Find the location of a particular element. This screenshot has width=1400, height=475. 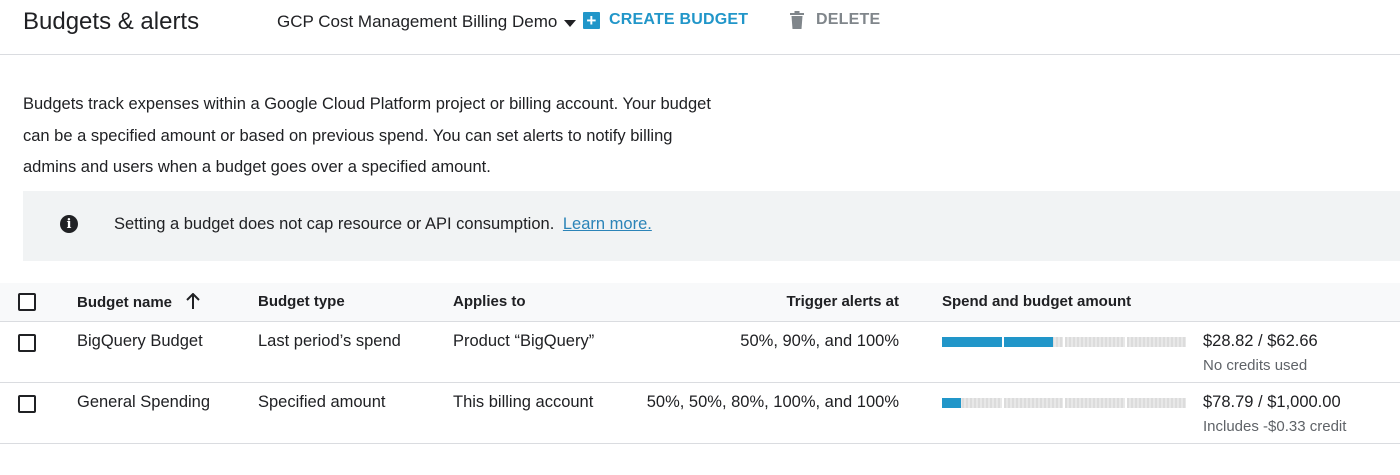

page-title: Budgets & alerts is located at coordinates (111, 21).